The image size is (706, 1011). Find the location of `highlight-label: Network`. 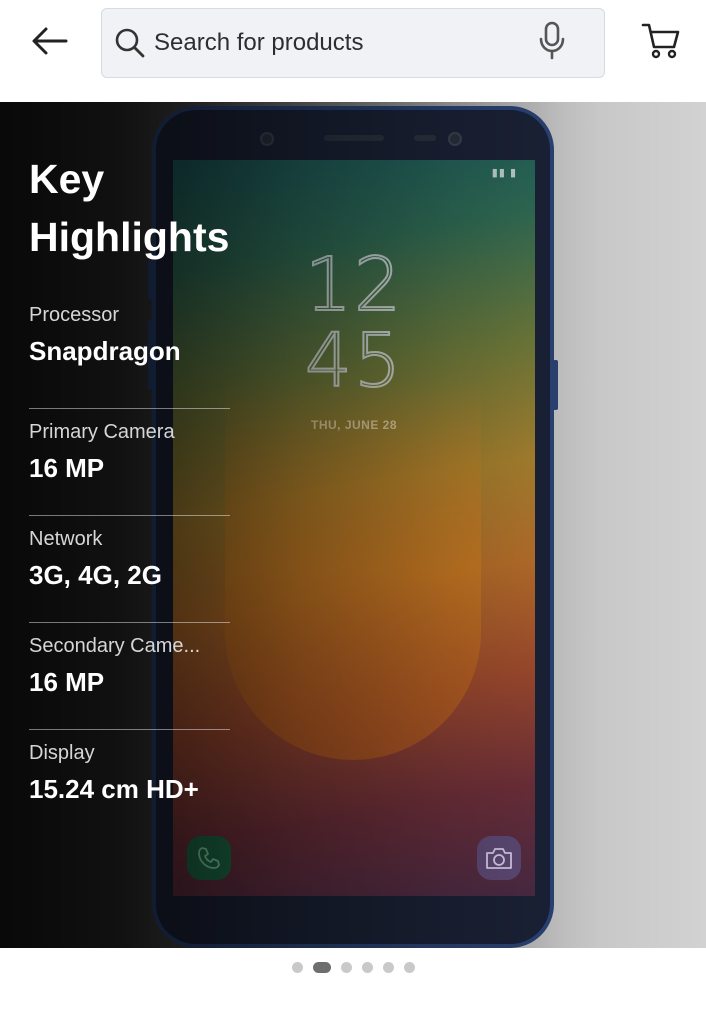

highlight-label: Network is located at coordinates (66, 539).